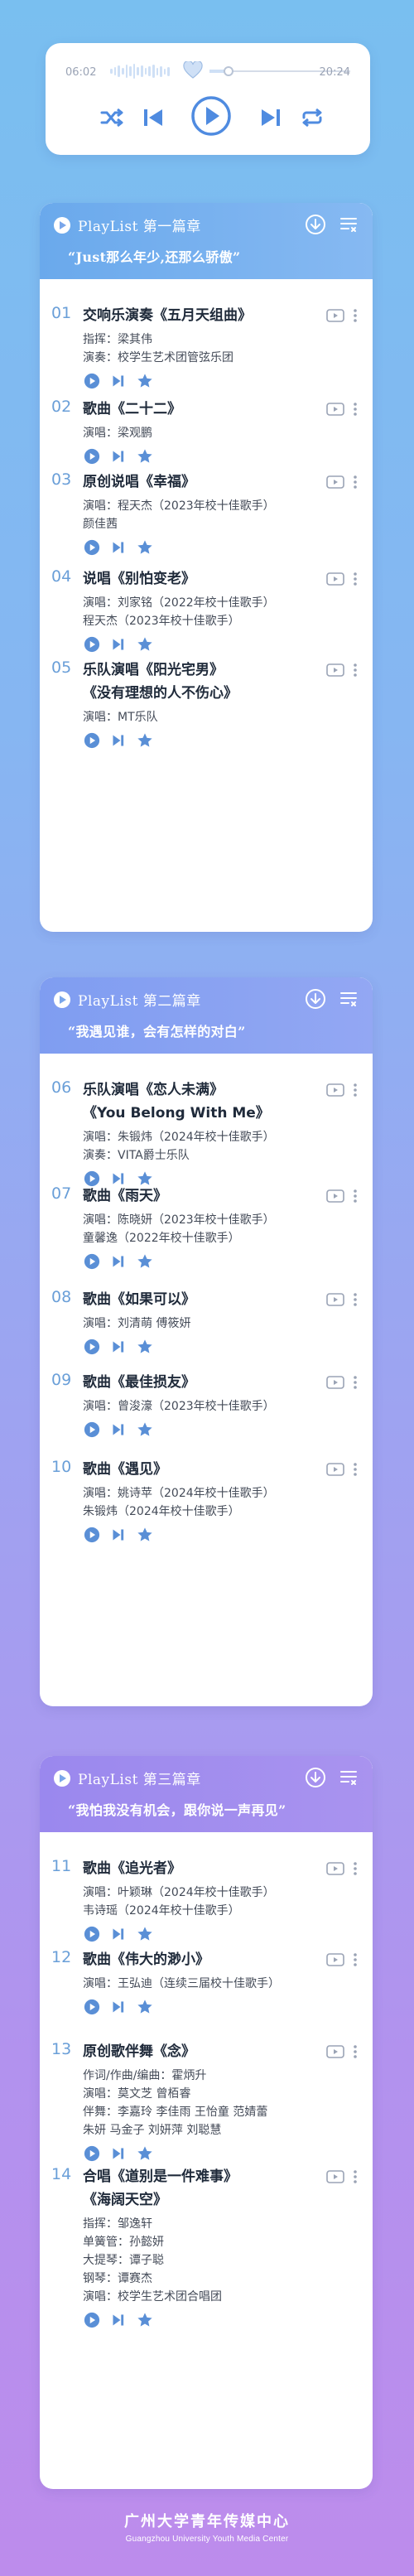 This screenshot has height=2576, width=414. Describe the element at coordinates (153, 1090) in the screenshot. I see `track-title: 乐队演唱《恋人未满》` at that location.